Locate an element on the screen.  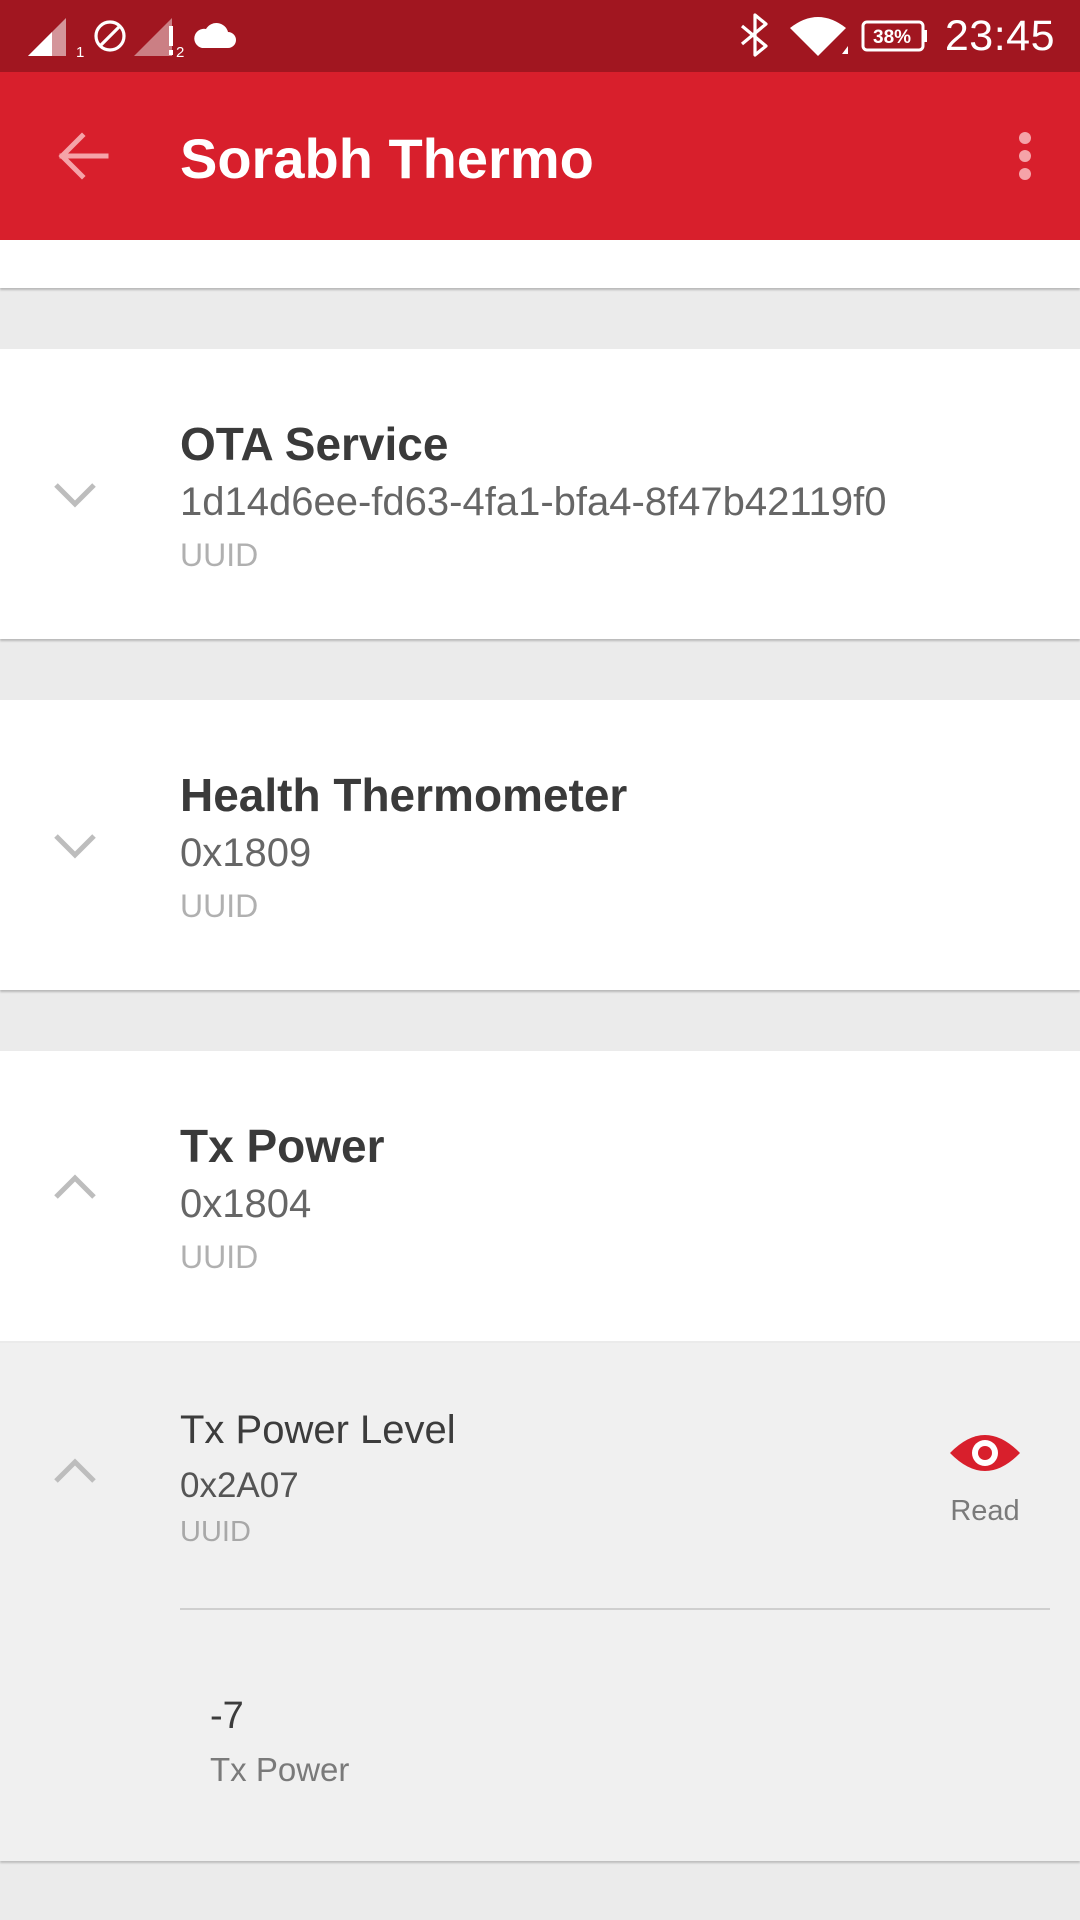
divider is located at coordinates (615, 1609).